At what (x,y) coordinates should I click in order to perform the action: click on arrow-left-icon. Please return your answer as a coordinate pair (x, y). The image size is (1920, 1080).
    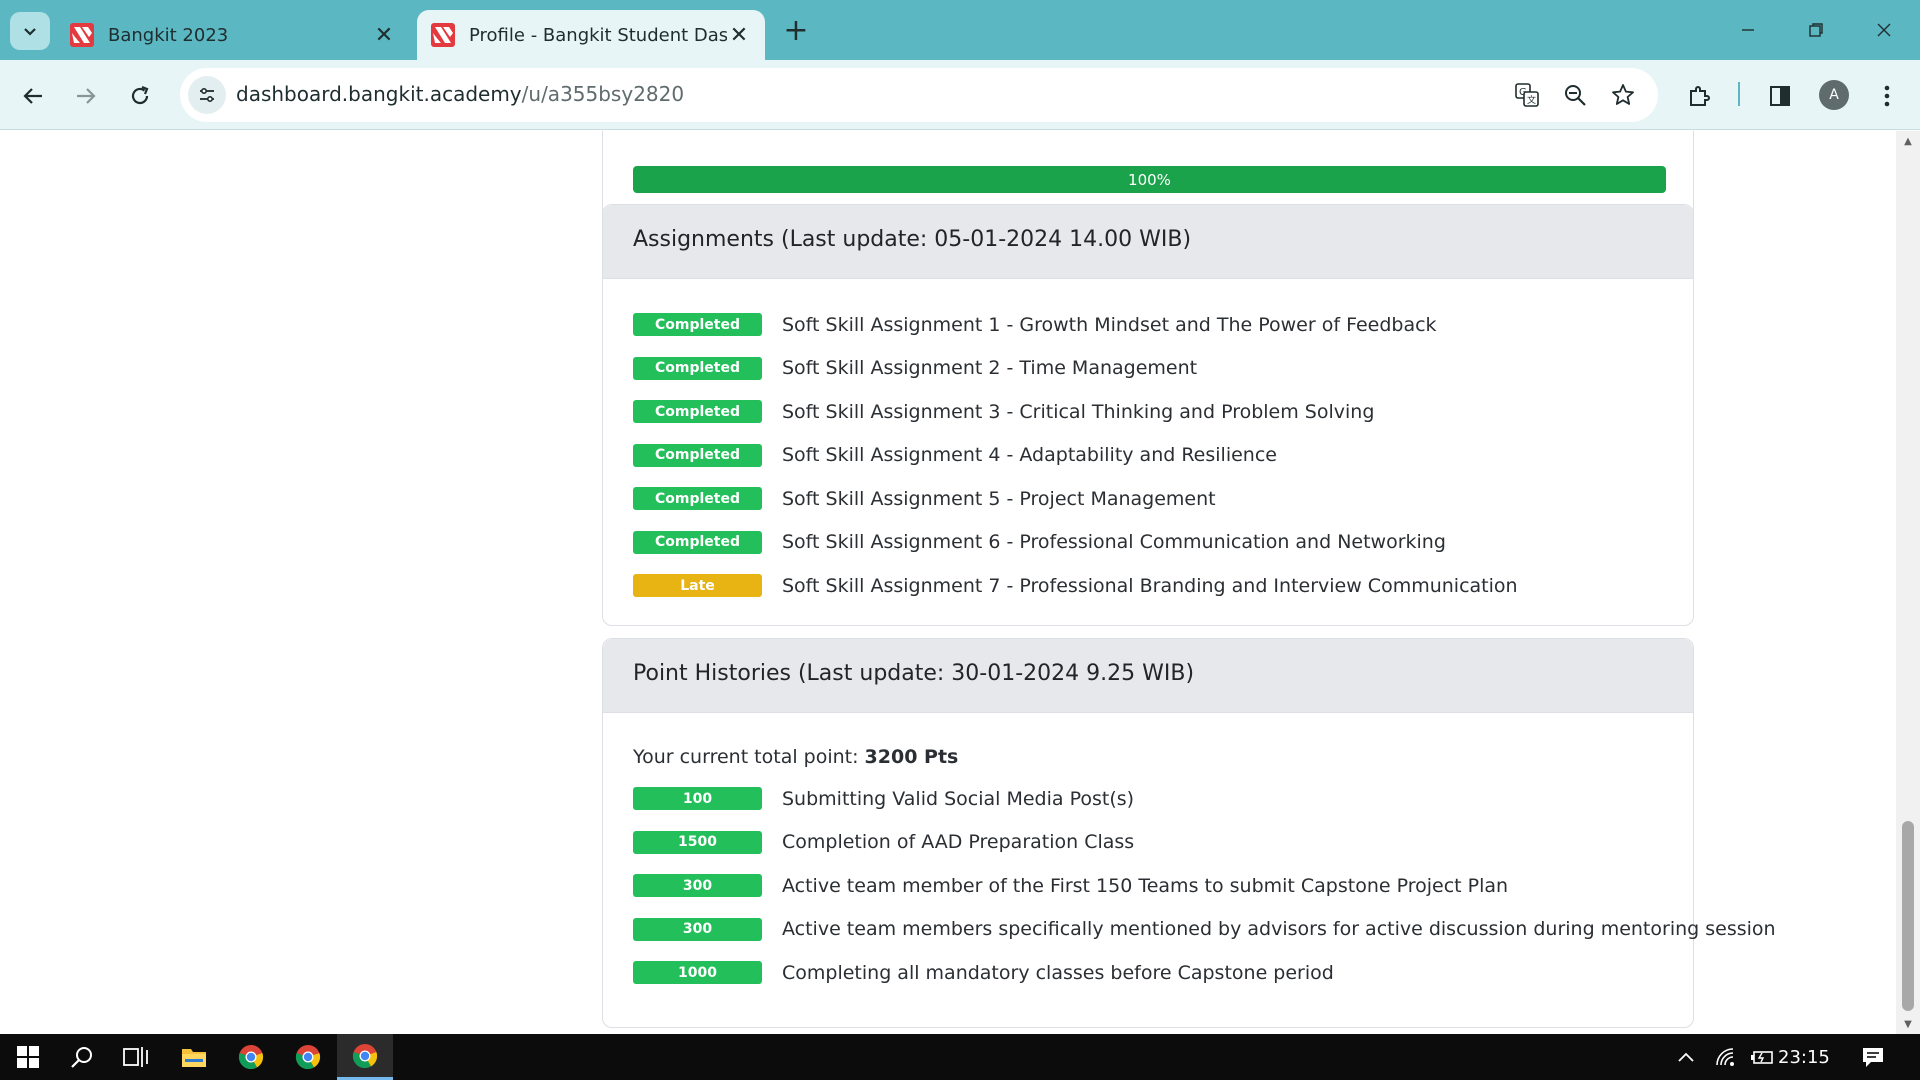
    Looking at the image, I should click on (32, 96).